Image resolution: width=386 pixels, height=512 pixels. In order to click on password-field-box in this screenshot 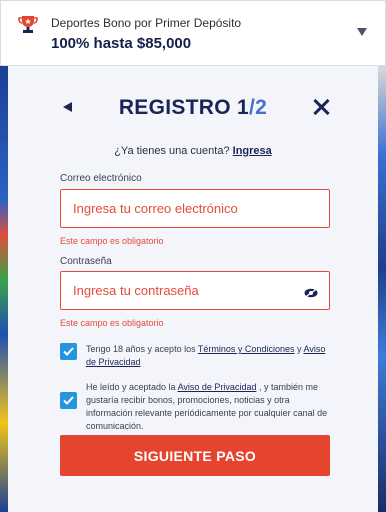, I will do `click(195, 290)`.